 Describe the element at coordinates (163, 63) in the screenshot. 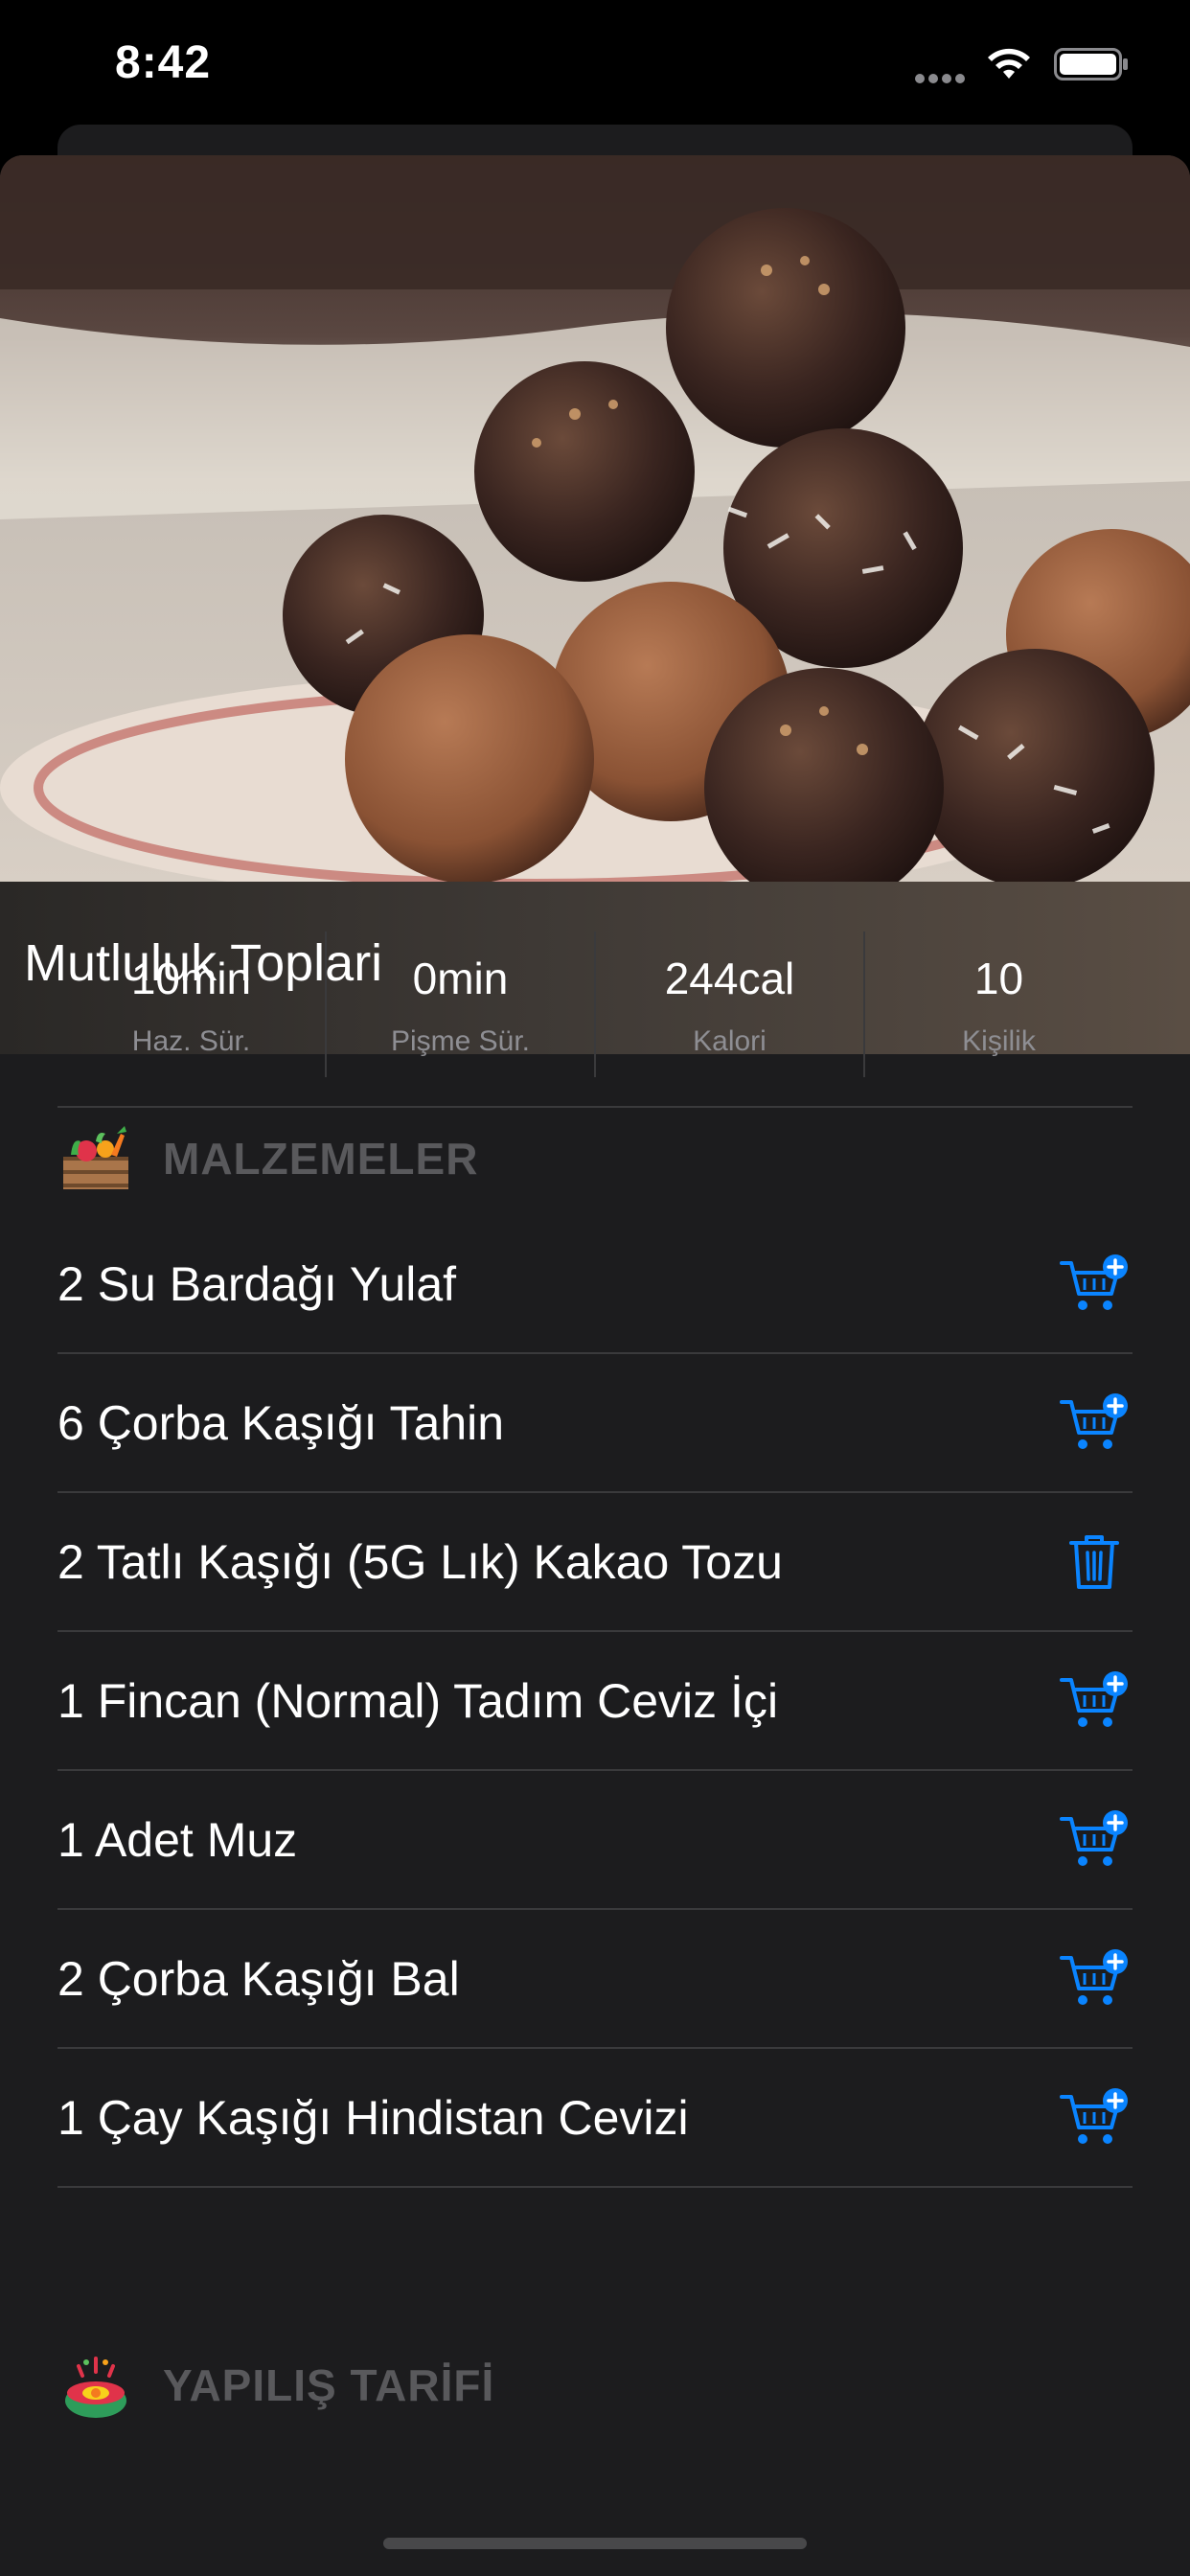

I see `status-time: 8:42` at that location.